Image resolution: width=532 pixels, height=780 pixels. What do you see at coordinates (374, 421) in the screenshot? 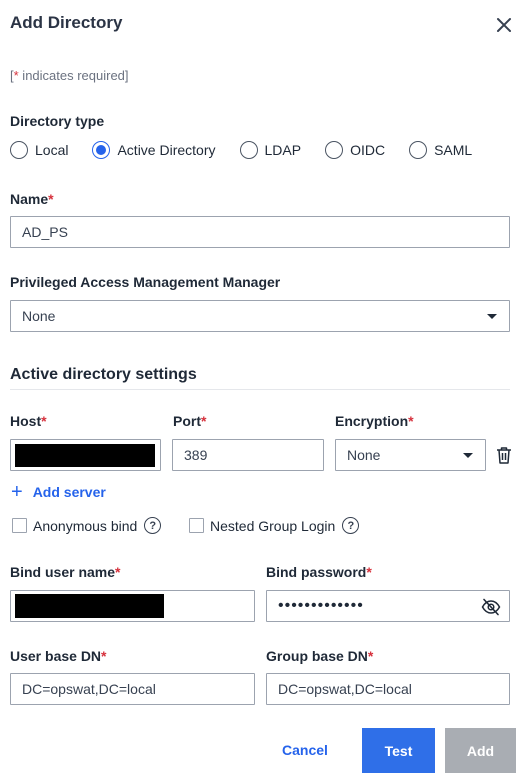
I see `encryption-label: Encryption*` at bounding box center [374, 421].